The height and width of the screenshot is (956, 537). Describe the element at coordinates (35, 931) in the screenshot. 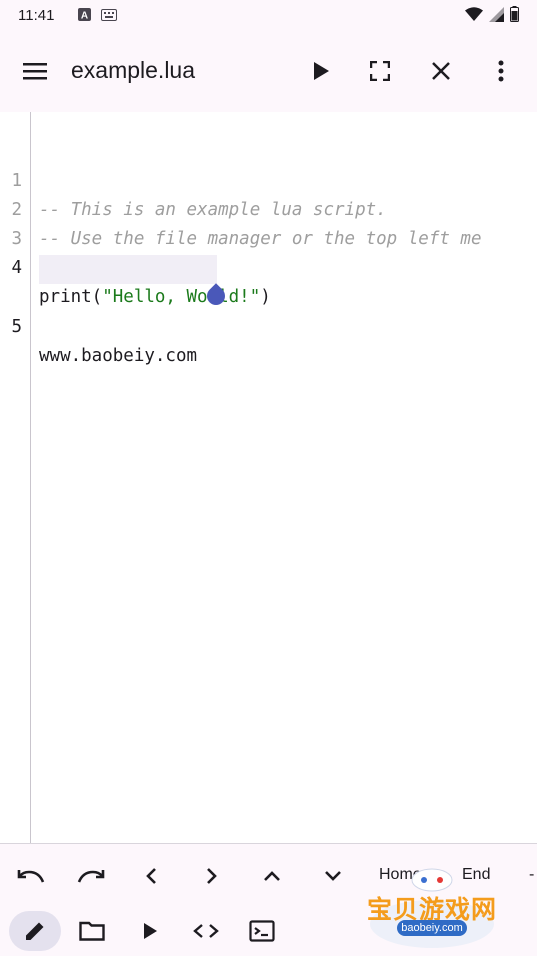

I see `edit-icon` at that location.